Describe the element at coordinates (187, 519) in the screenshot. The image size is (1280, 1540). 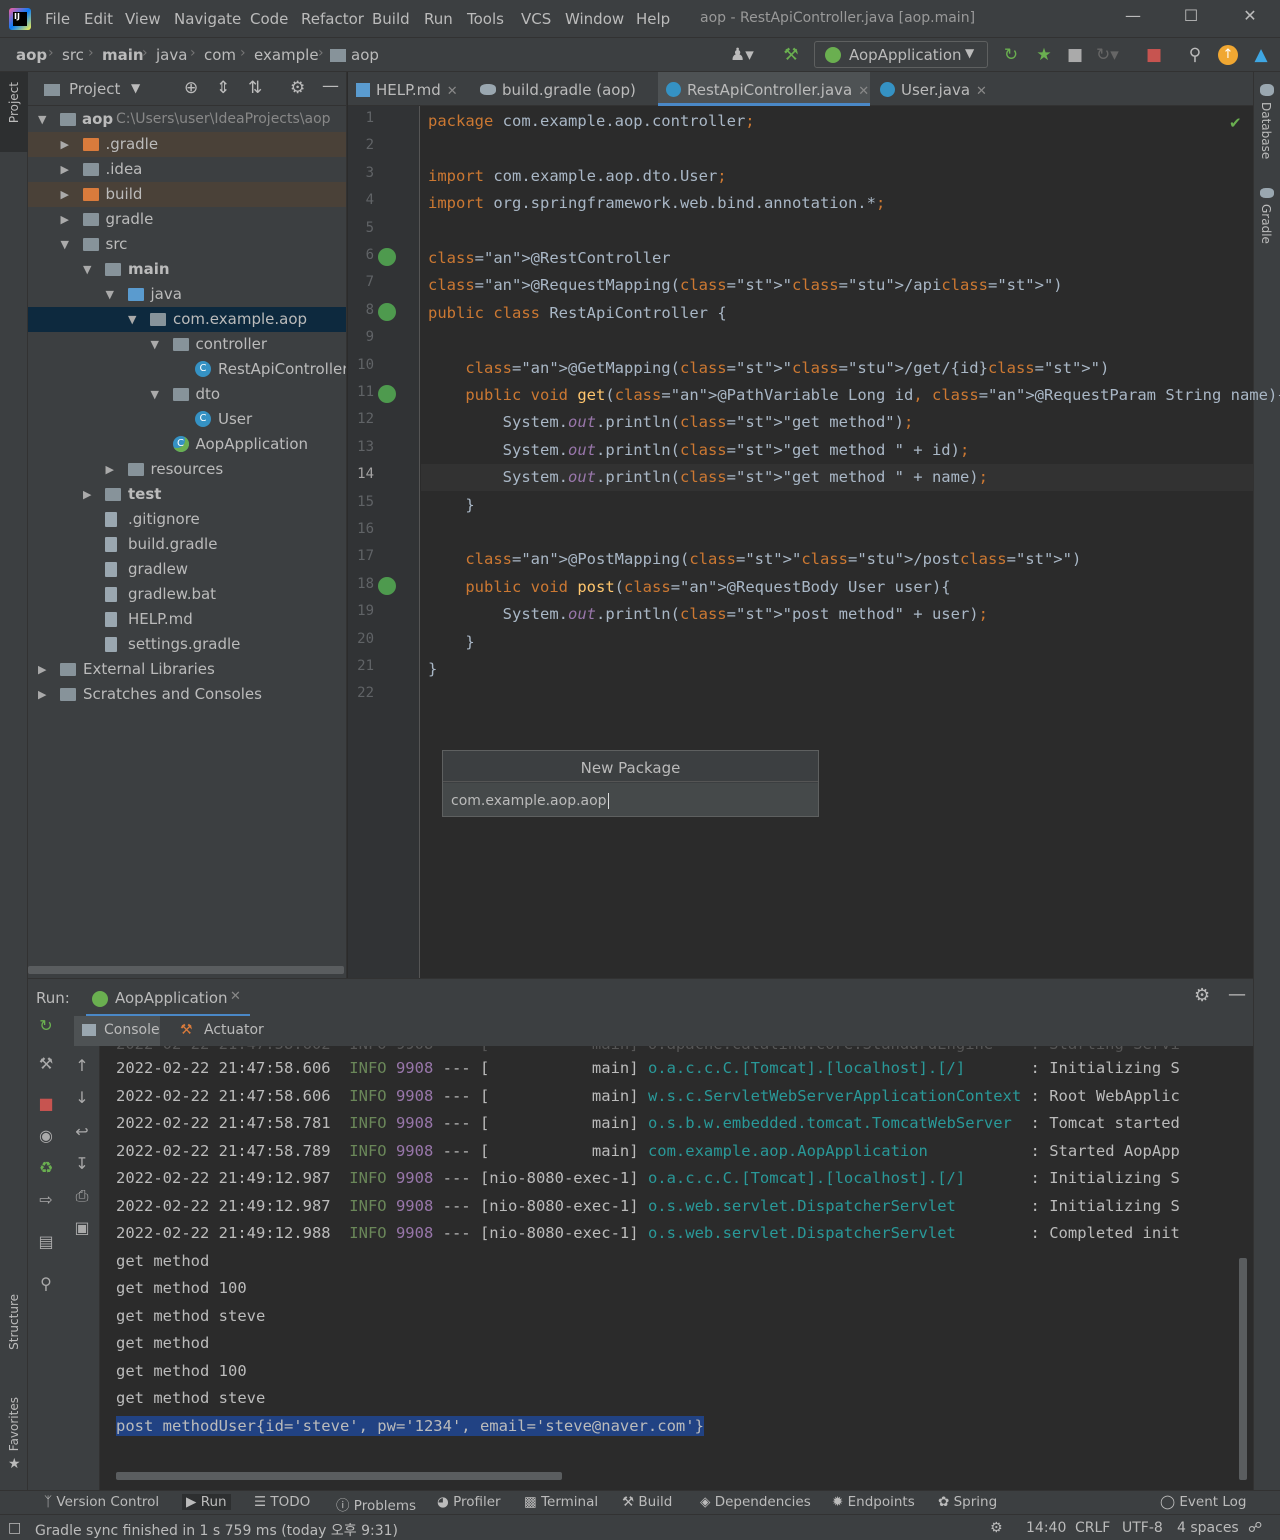
I see `tree-row: .gitignore` at that location.